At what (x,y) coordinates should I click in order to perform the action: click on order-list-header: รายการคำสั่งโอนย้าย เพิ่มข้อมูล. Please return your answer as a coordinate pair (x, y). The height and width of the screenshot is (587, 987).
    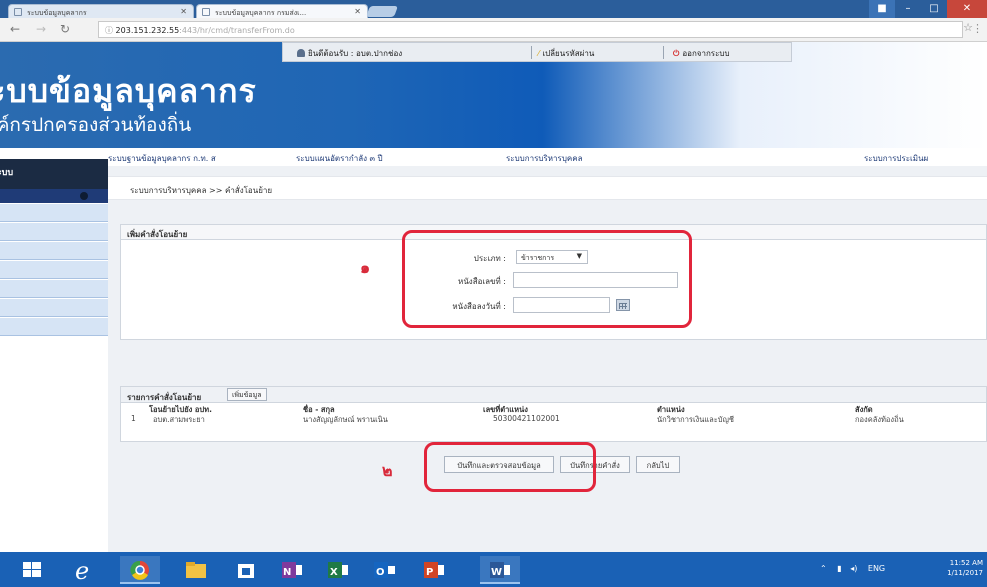
    Looking at the image, I should click on (553, 395).